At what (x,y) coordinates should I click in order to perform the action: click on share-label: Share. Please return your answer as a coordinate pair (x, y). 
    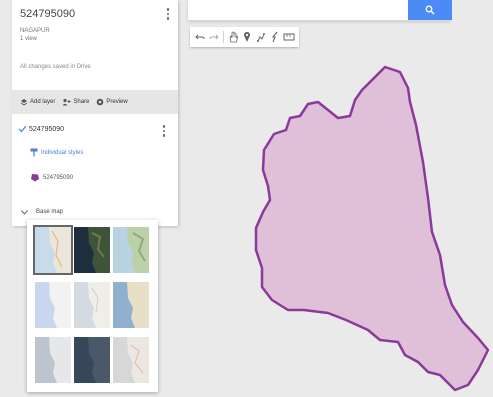
    Looking at the image, I should click on (81, 102).